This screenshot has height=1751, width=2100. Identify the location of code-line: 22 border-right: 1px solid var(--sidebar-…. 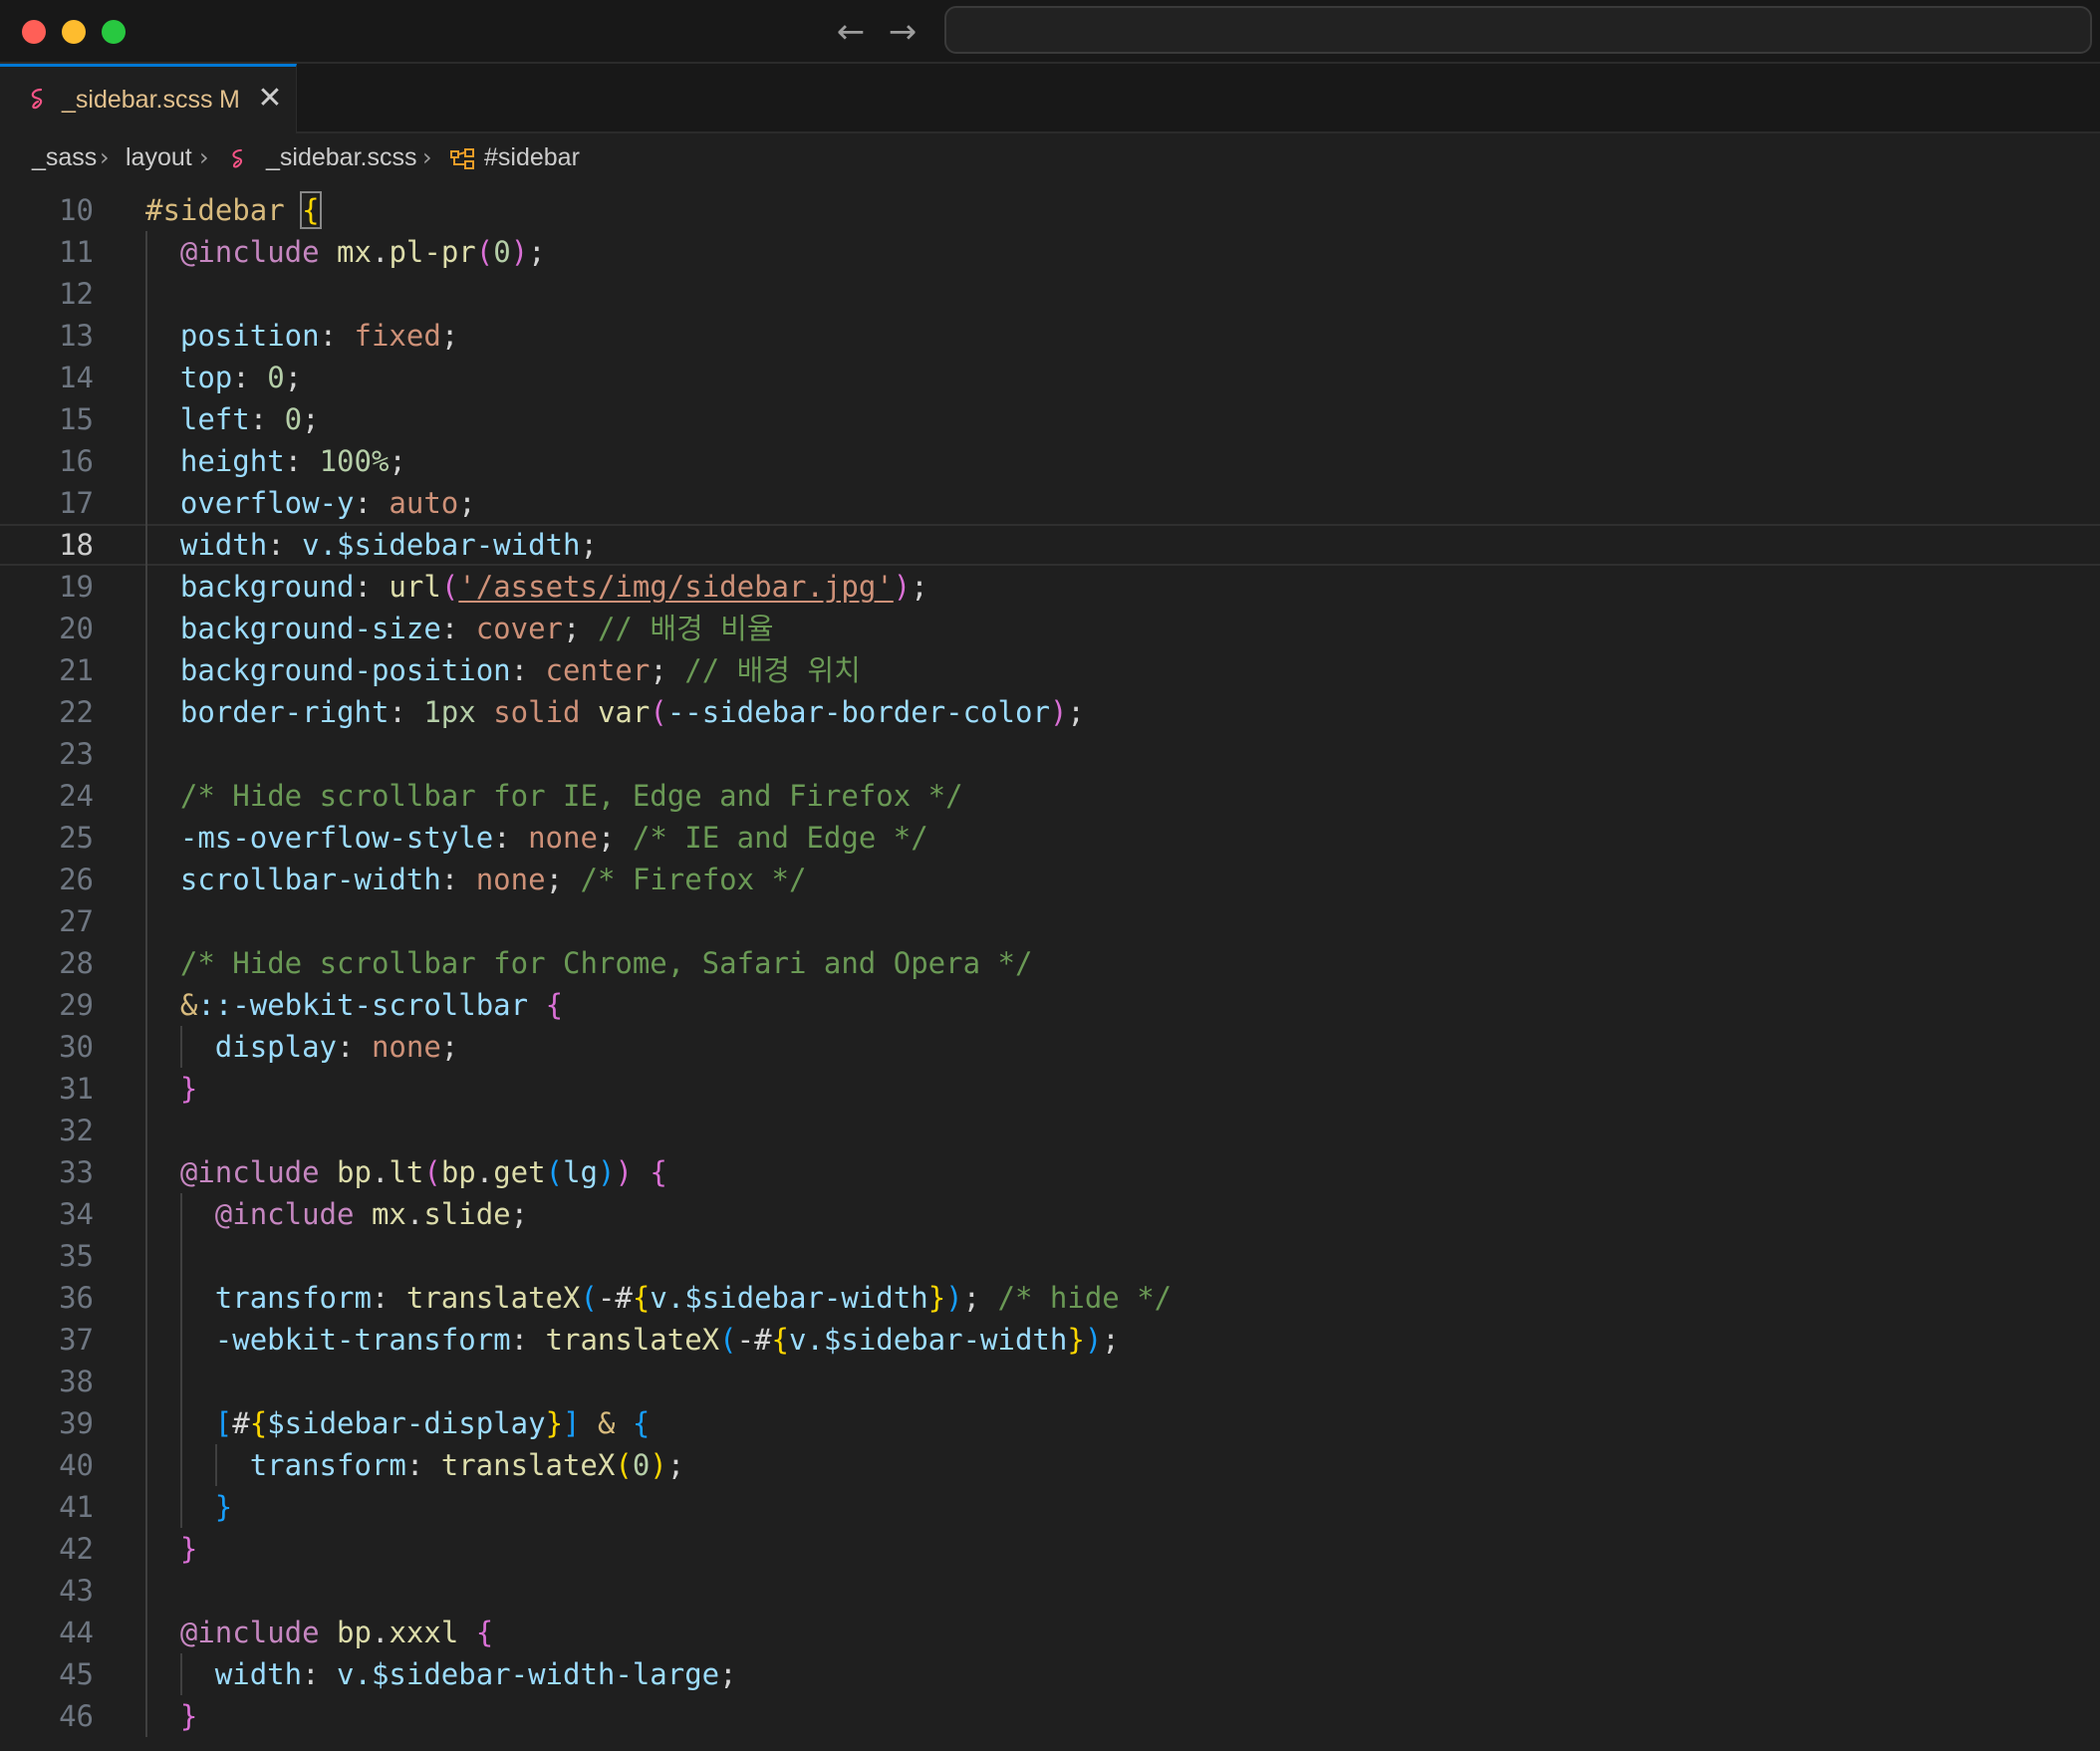
(1050, 712).